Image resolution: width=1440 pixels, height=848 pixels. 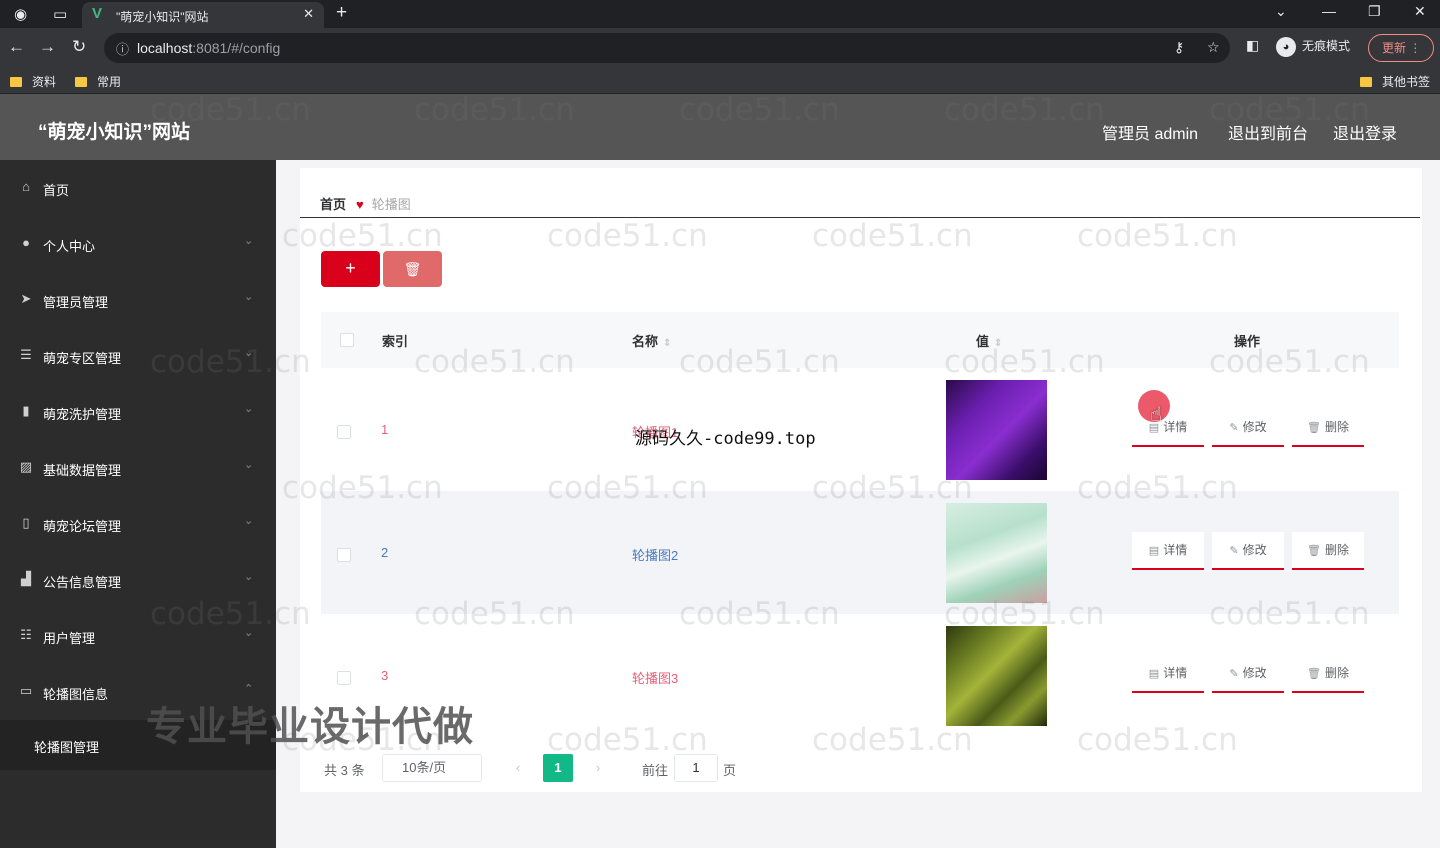 I want to click on sidebar-item-users: ☷ 用户管理 ⌄, so click(x=138, y=636).